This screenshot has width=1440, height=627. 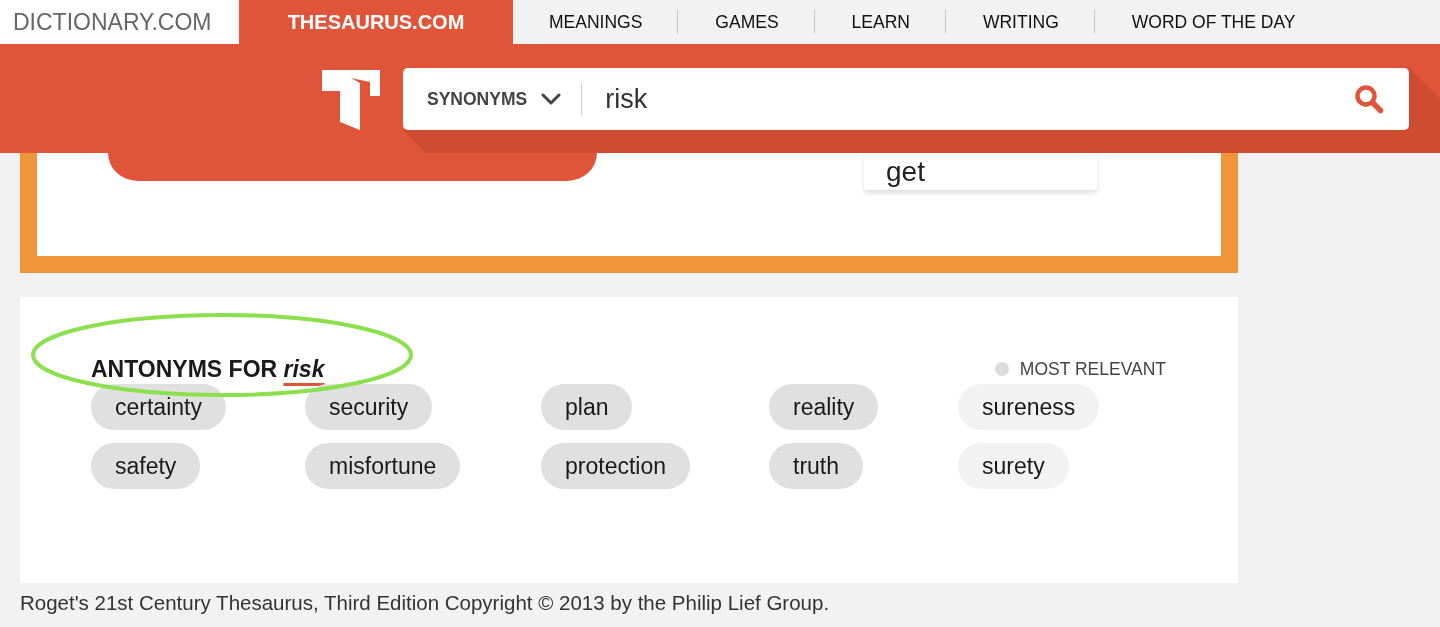 What do you see at coordinates (494, 99) in the screenshot?
I see `search-type-dropdown: SYNONYMS` at bounding box center [494, 99].